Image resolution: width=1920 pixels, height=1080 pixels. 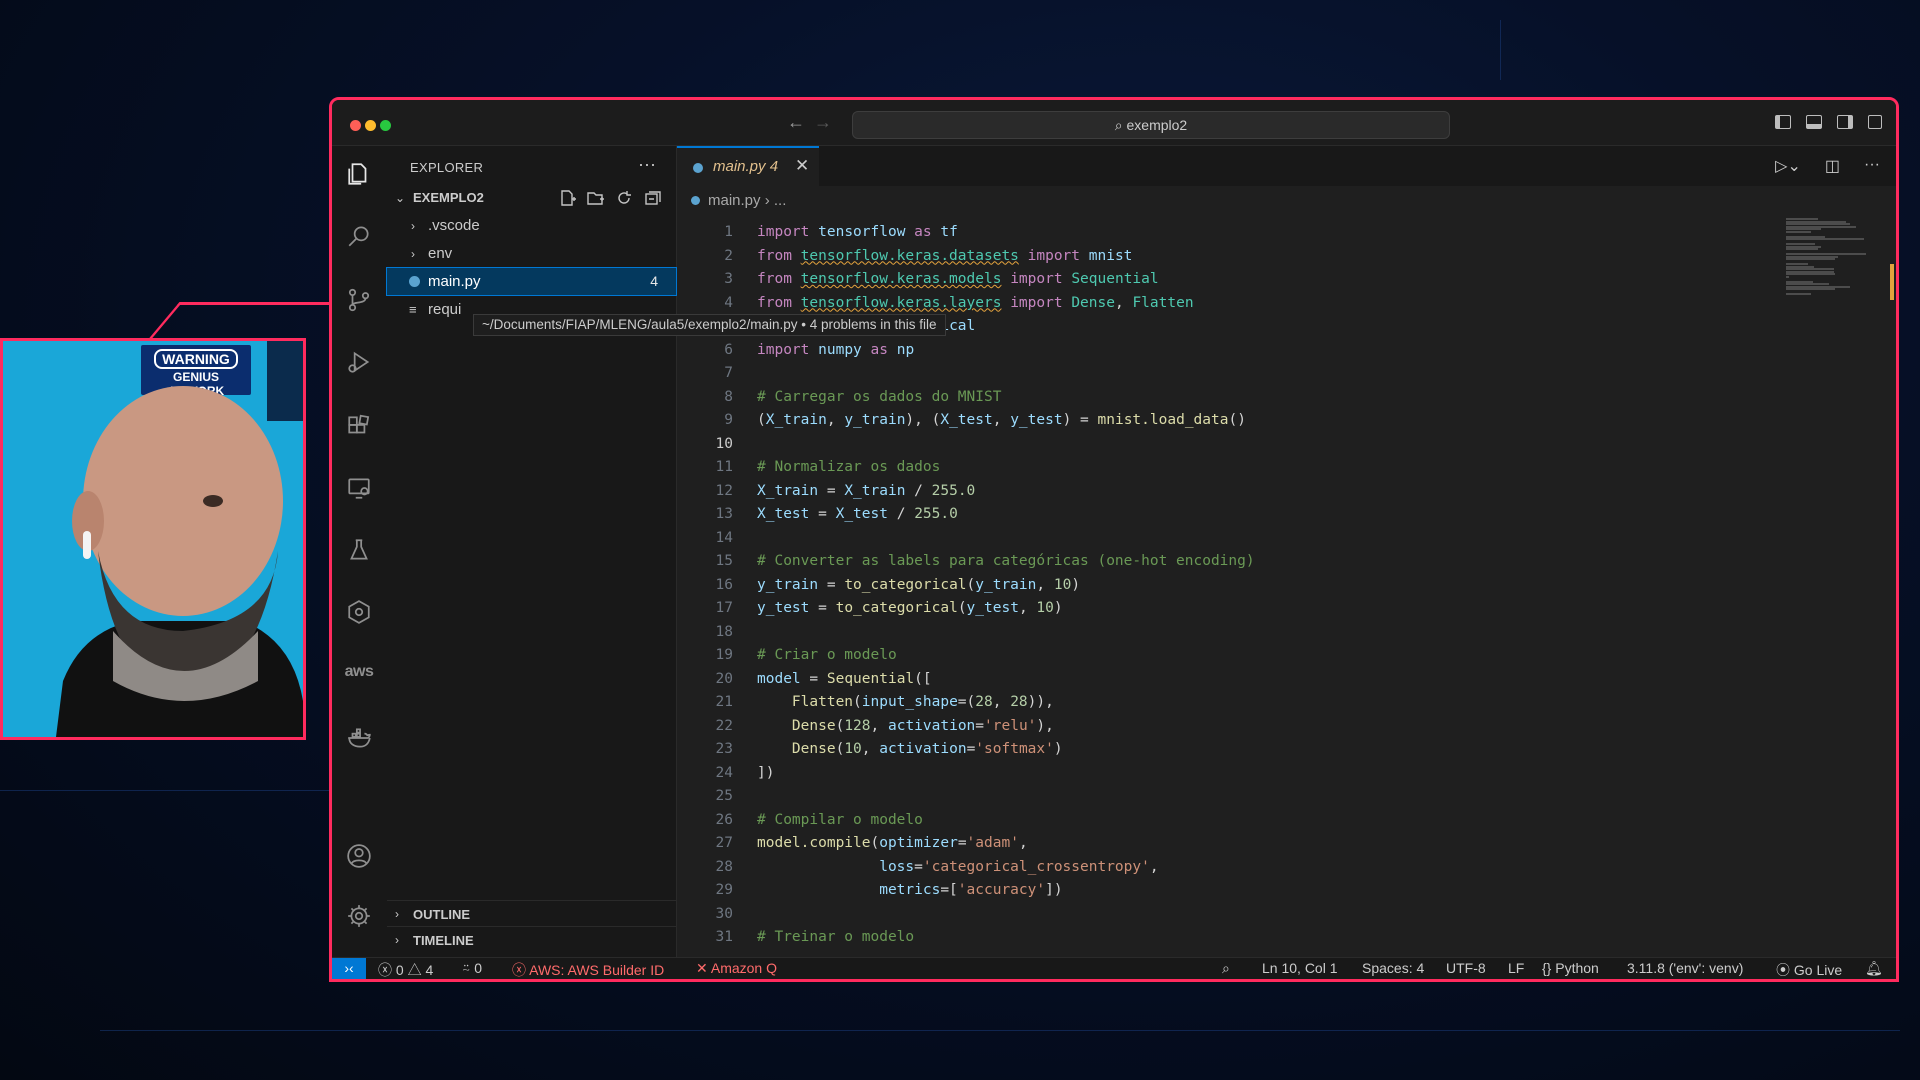 I want to click on close-window-button, so click(x=355, y=125).